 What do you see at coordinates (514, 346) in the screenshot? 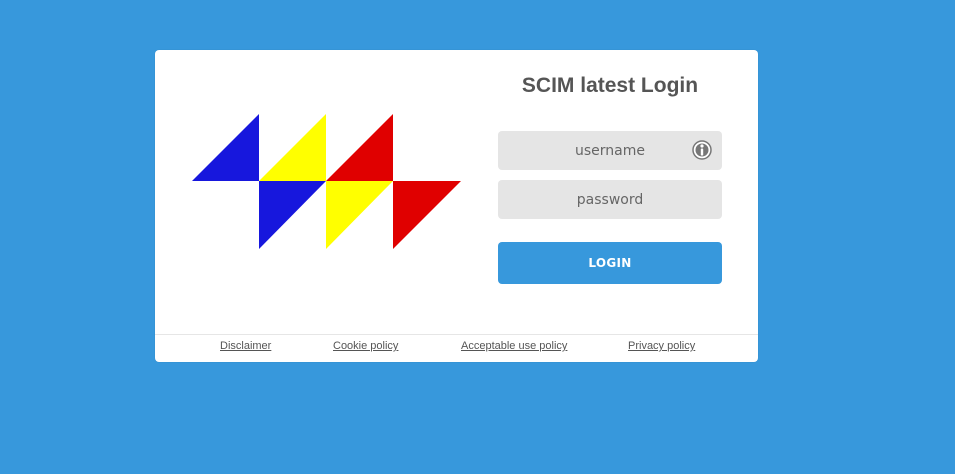
I see `acceptable-use-policy-link: Acceptable use policy` at bounding box center [514, 346].